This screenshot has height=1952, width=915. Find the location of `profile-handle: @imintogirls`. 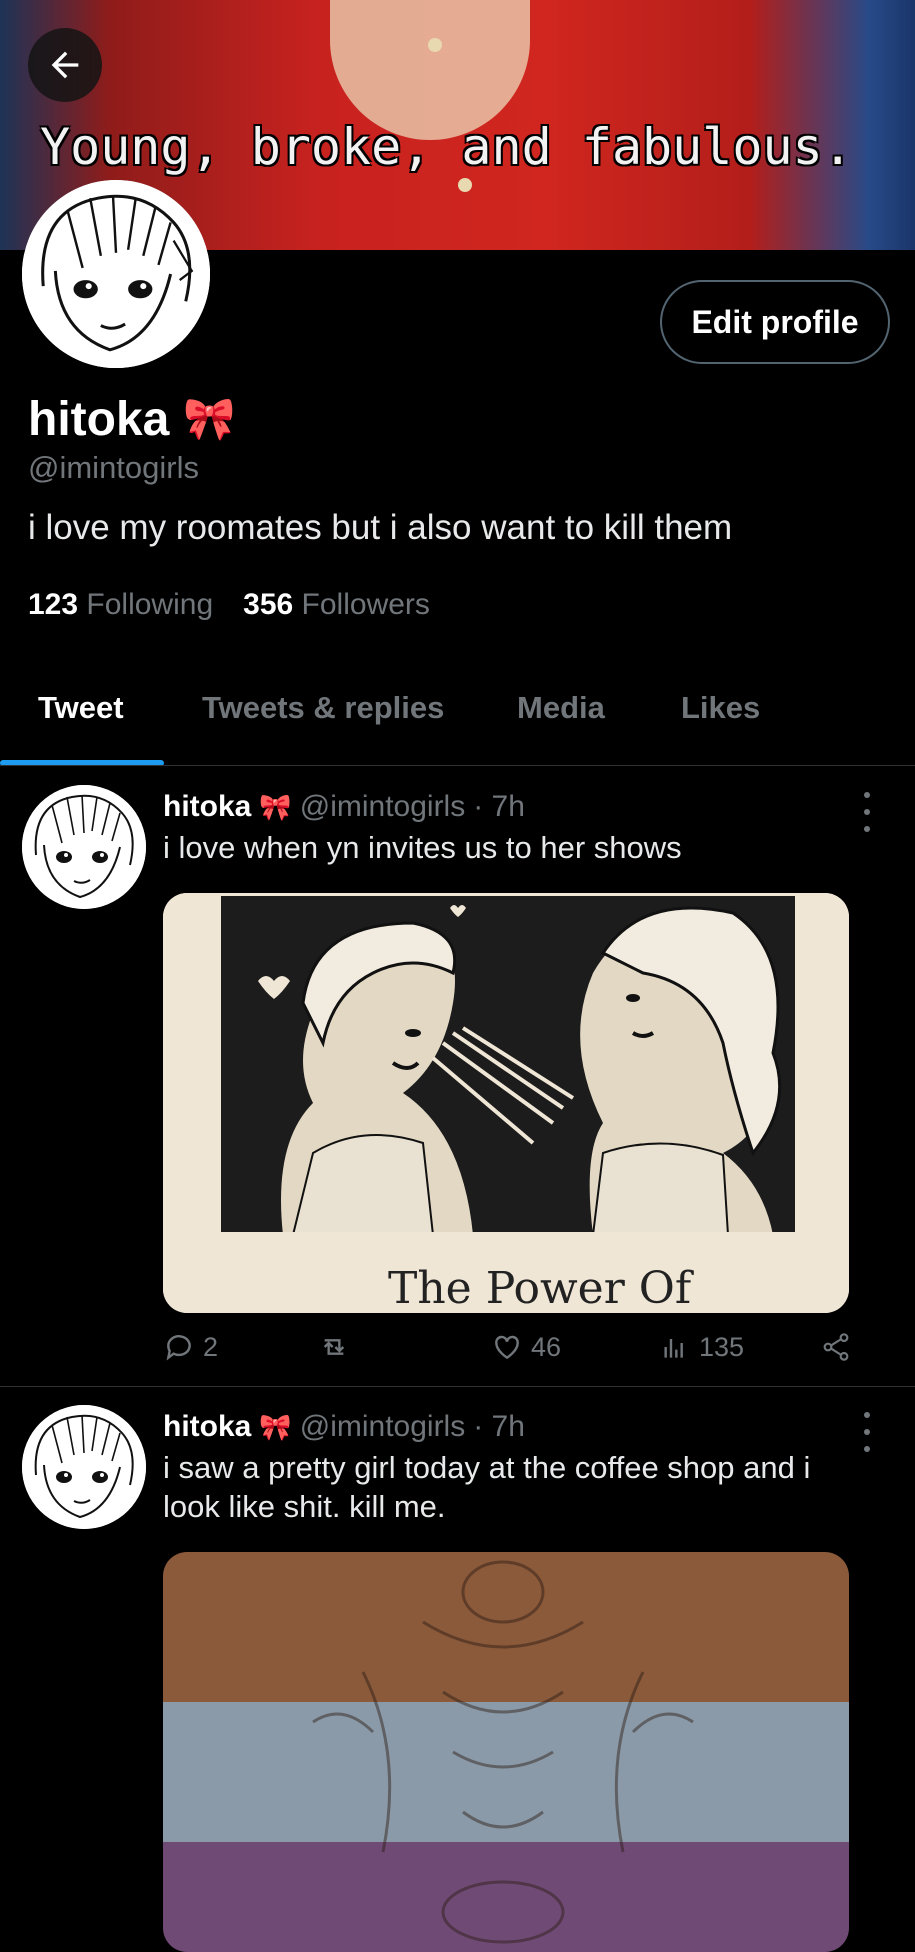

profile-handle: @imintogirls is located at coordinates (113, 467).